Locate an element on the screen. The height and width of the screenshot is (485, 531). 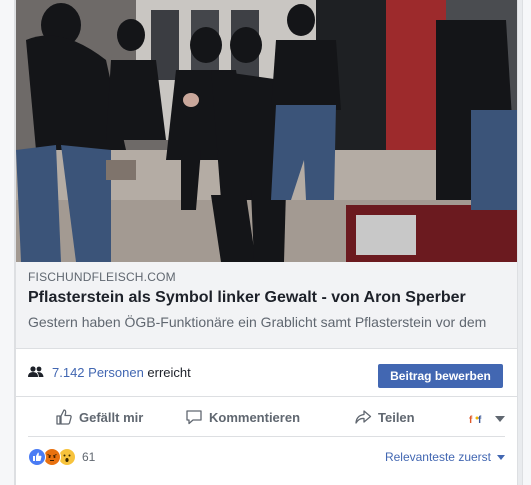
right-page-edge is located at coordinates (526, 242).